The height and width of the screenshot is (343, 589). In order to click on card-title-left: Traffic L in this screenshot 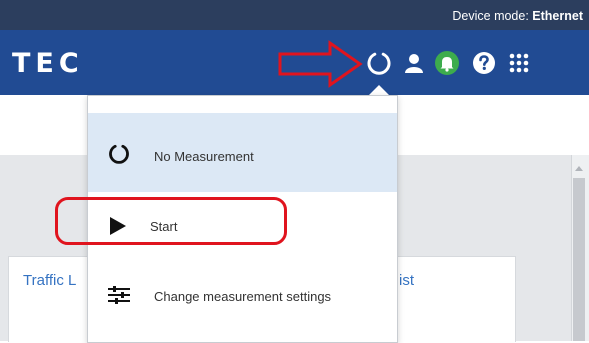, I will do `click(49, 280)`.